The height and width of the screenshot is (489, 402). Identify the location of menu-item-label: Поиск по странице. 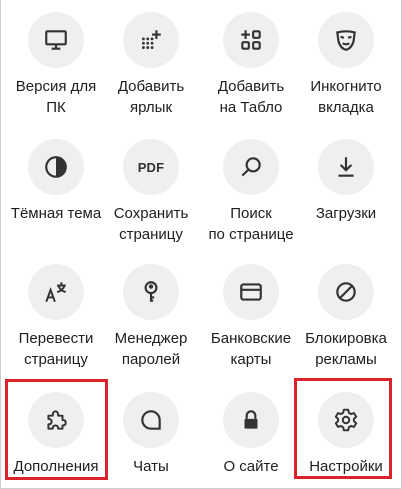
(251, 224).